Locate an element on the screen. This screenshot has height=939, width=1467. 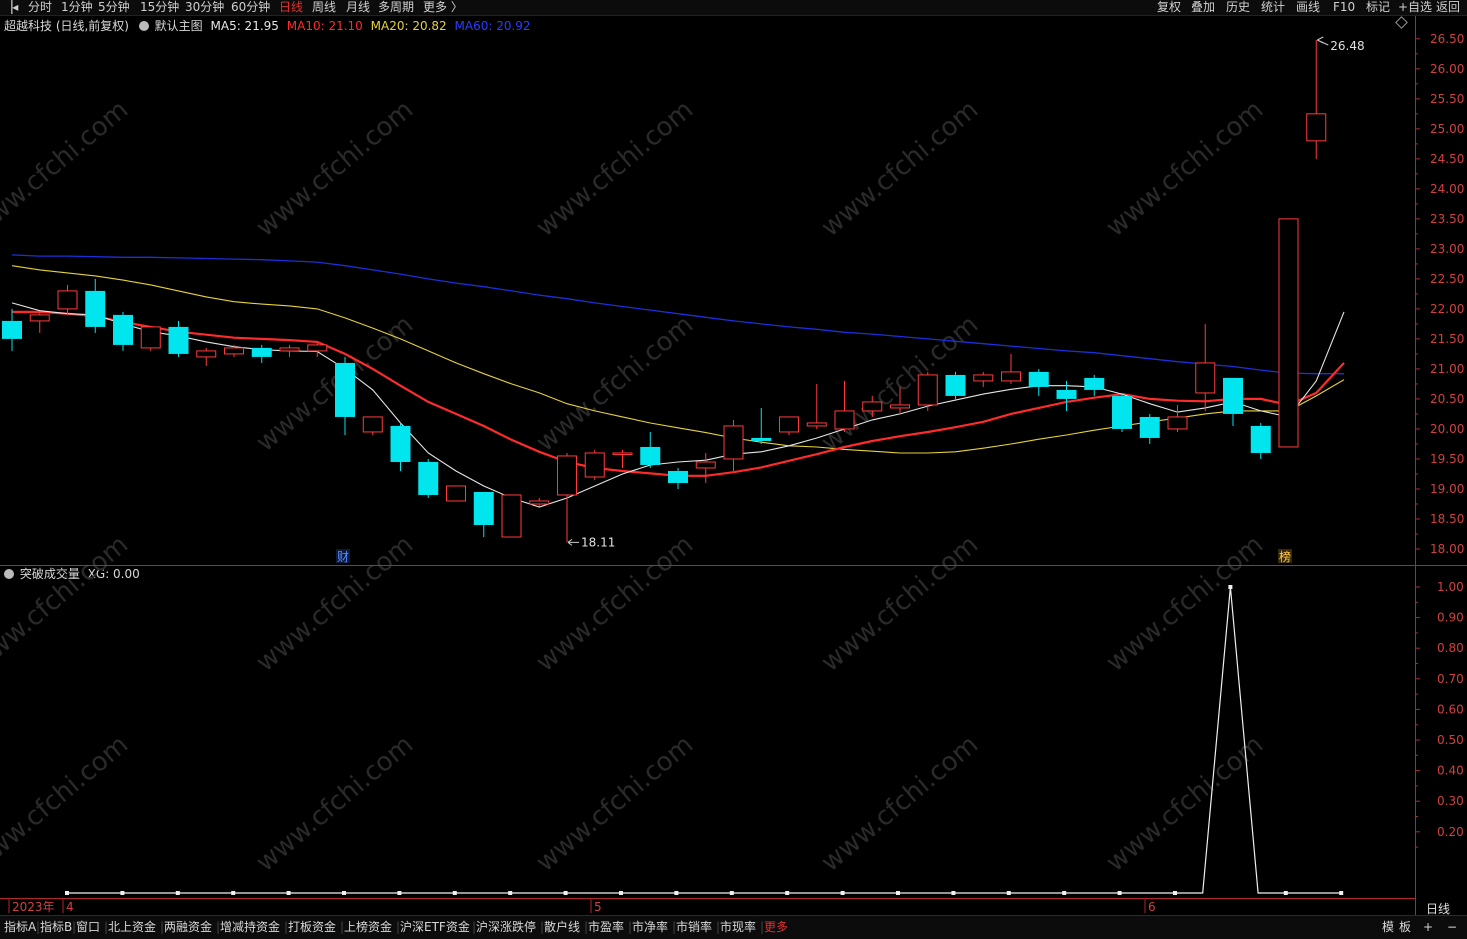
toolbar-button-0: 复权 is located at coordinates (1169, 7).